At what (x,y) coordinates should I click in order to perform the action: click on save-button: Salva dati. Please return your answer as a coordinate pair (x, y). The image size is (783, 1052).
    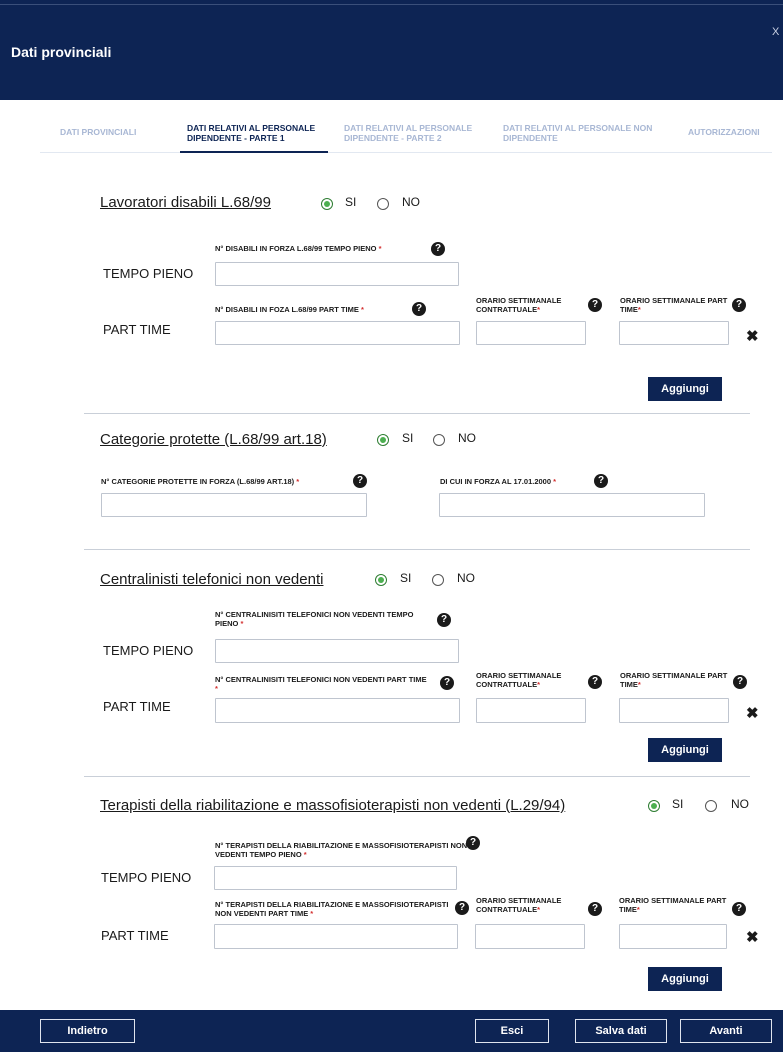
    Looking at the image, I should click on (621, 1031).